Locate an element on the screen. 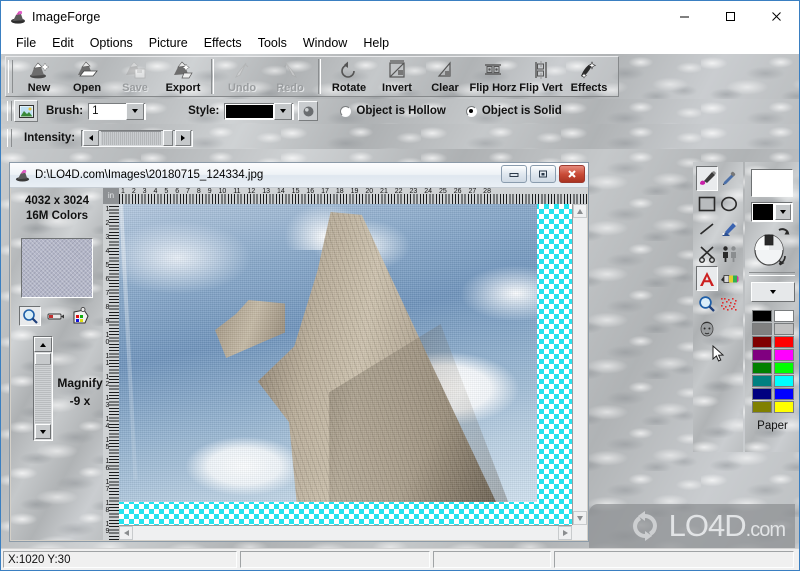 Image resolution: width=800 pixels, height=571 pixels. toolbar-redo-button: Redo is located at coordinates (290, 77).